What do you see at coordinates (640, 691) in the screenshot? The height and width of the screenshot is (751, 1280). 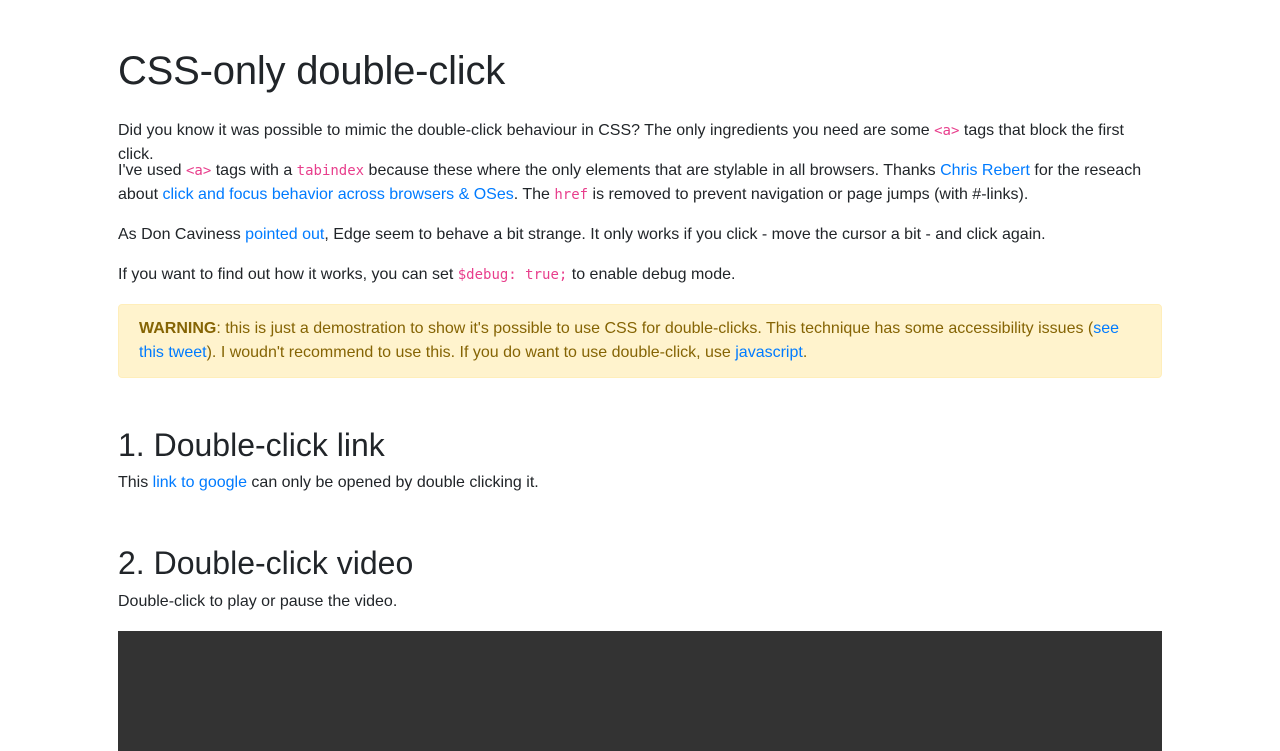 I see `video-player` at bounding box center [640, 691].